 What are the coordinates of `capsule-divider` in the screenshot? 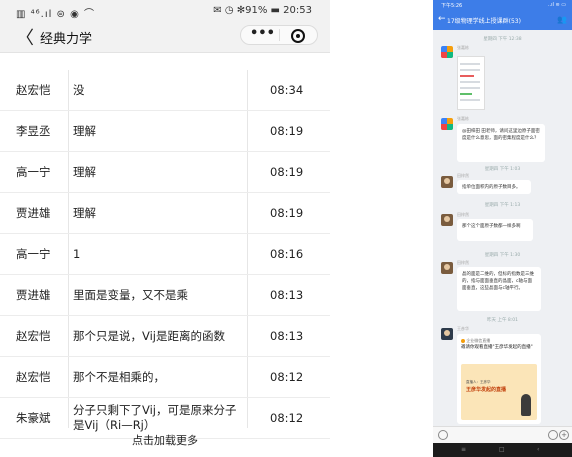 It's located at (279, 35).